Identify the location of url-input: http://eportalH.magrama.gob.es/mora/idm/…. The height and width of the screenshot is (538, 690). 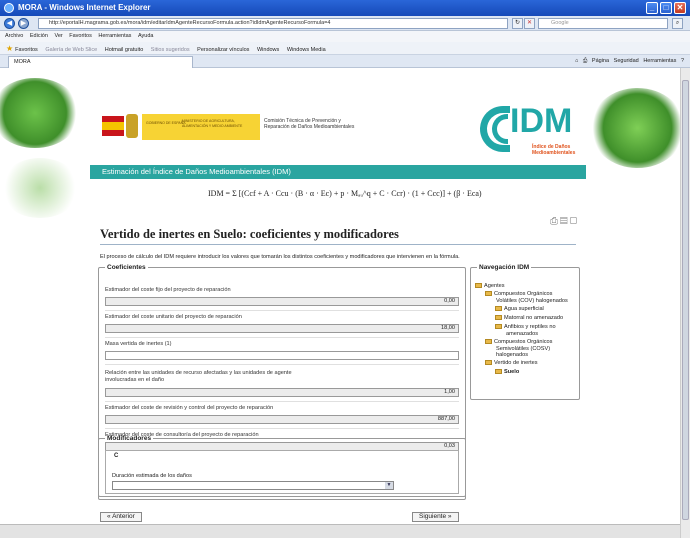
(273, 23).